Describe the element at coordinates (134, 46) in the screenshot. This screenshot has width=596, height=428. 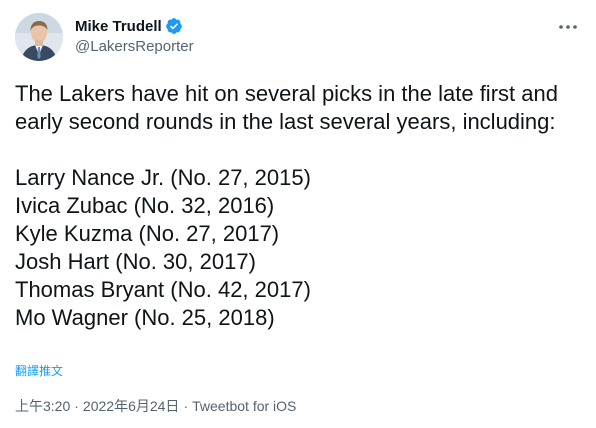
I see `user-handle: @LakersReporter` at that location.